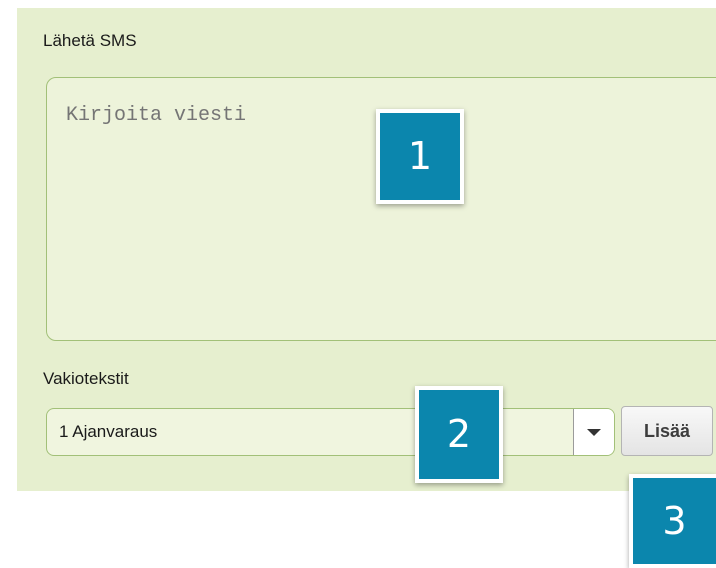 The height and width of the screenshot is (568, 716). Describe the element at coordinates (667, 431) in the screenshot. I see `add-template-button: Lisää` at that location.